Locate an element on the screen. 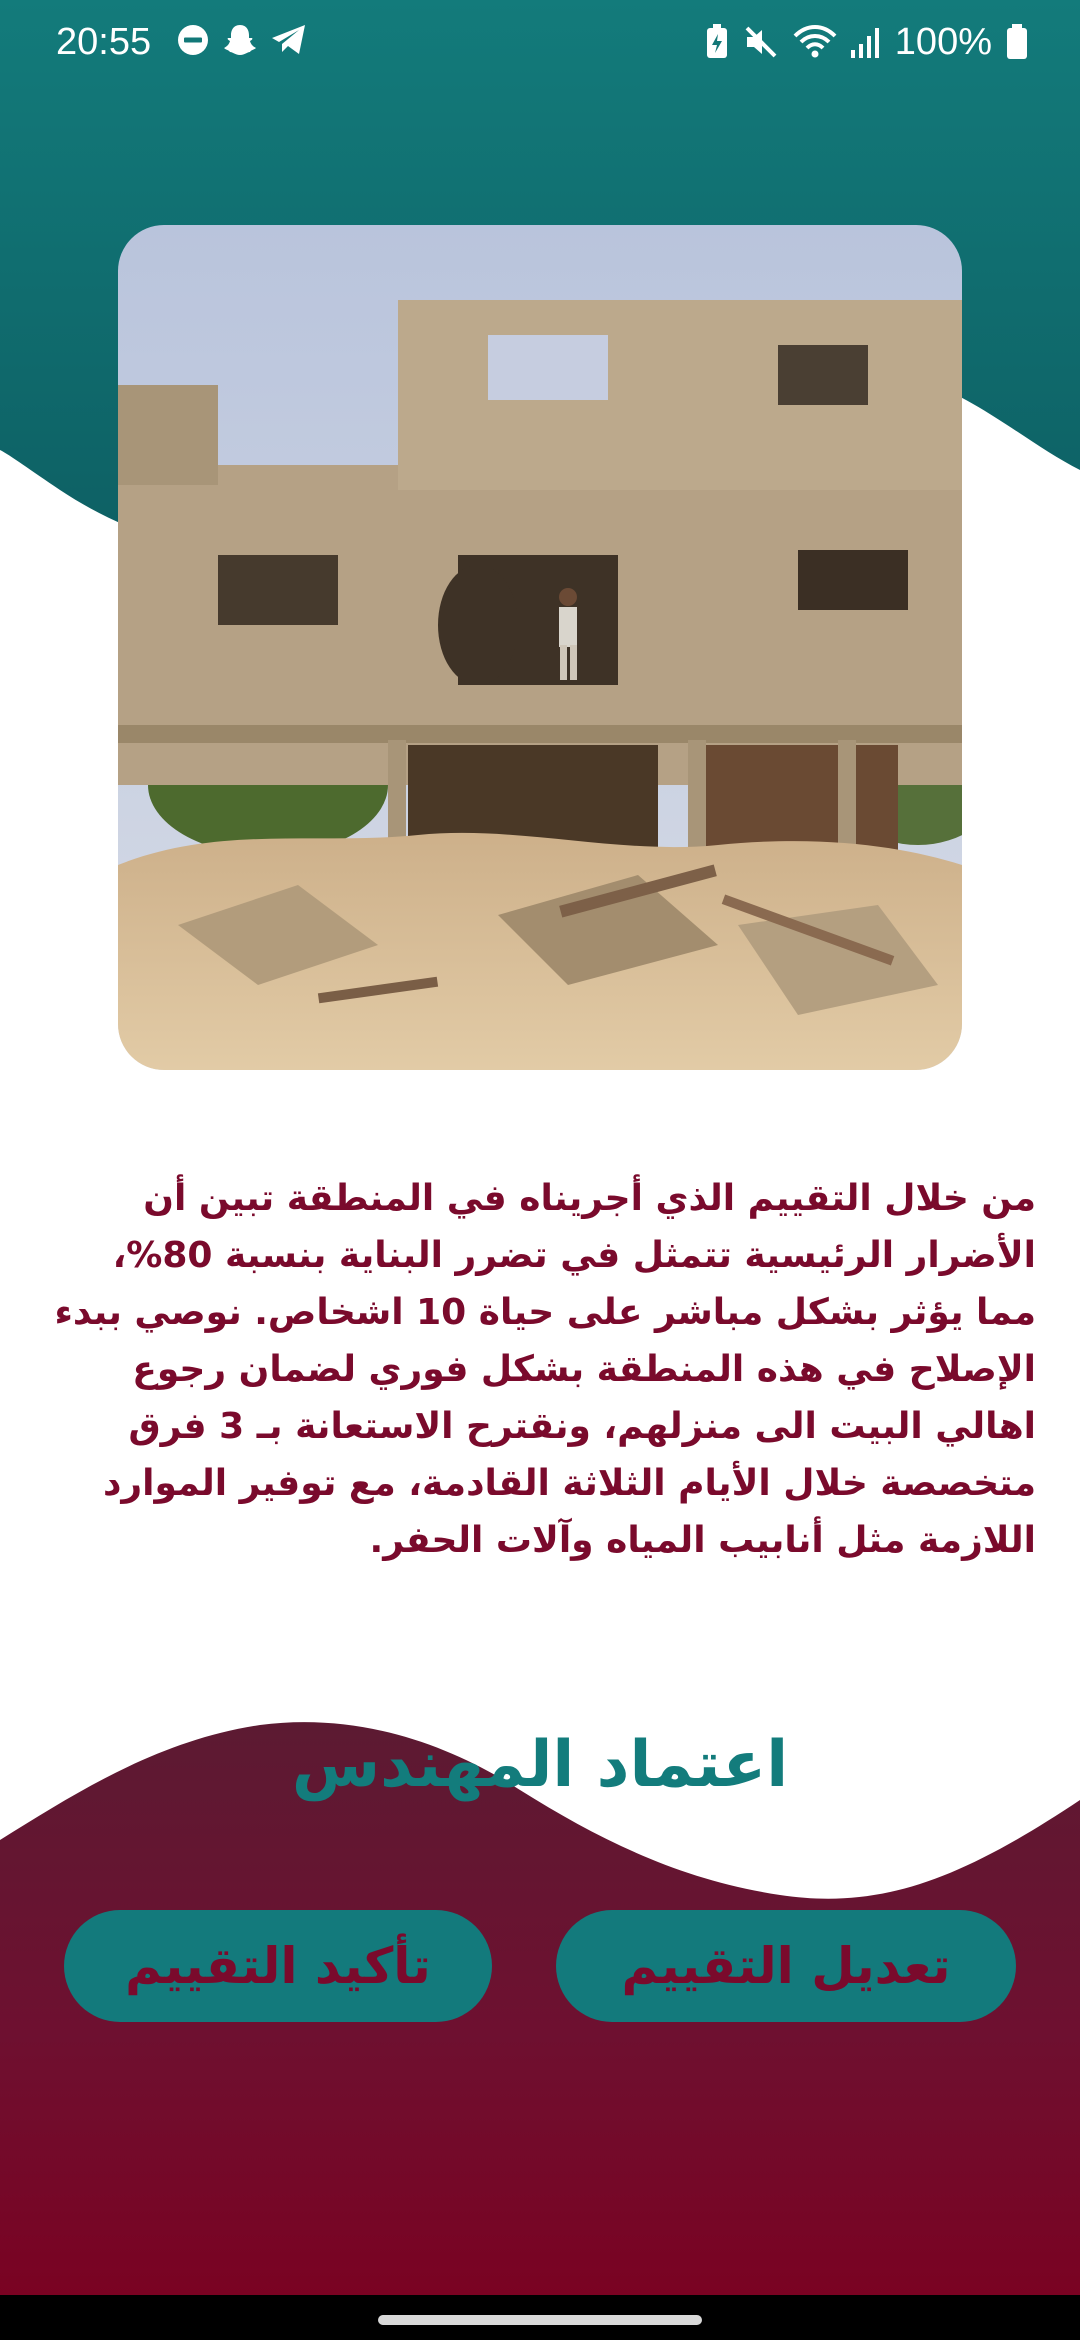 This screenshot has height=2340, width=1080. status-time: 20:55 is located at coordinates (104, 42).